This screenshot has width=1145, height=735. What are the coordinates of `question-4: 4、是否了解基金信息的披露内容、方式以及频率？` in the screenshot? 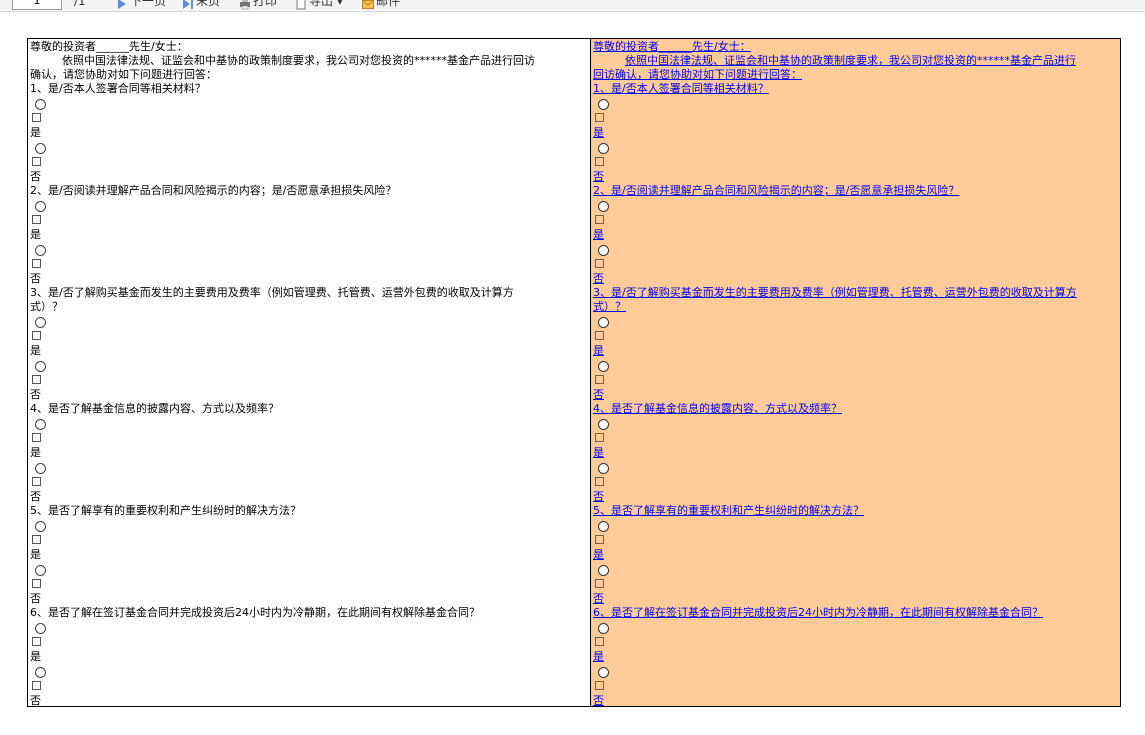 It's located at (154, 408).